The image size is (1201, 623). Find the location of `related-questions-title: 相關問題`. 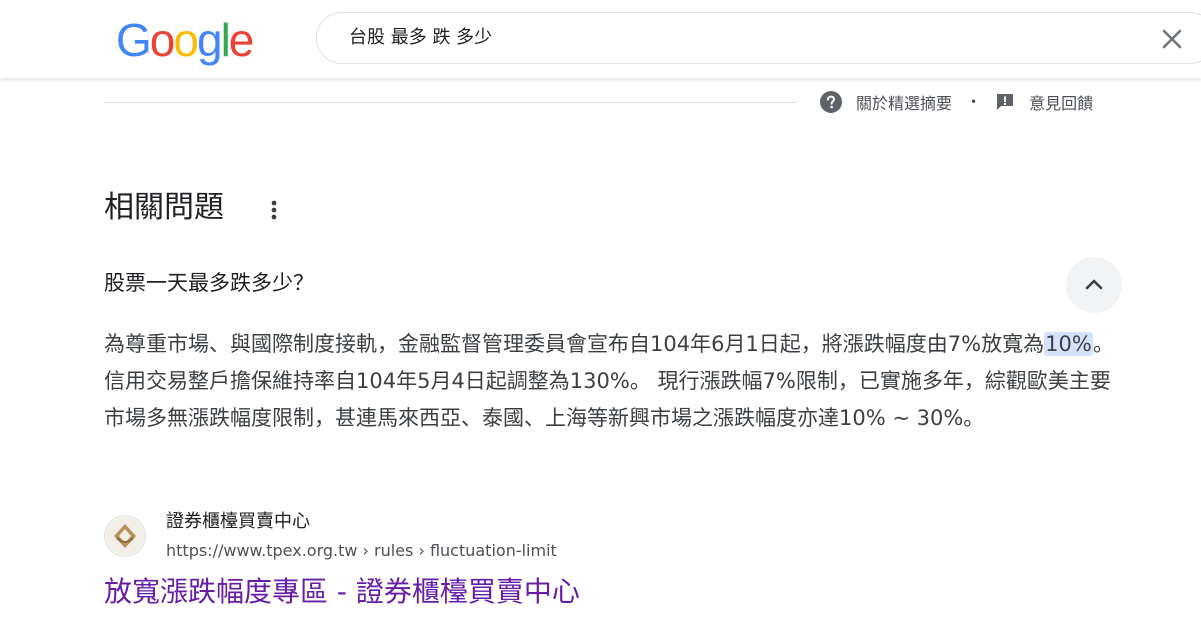

related-questions-title: 相關問題 is located at coordinates (164, 207).